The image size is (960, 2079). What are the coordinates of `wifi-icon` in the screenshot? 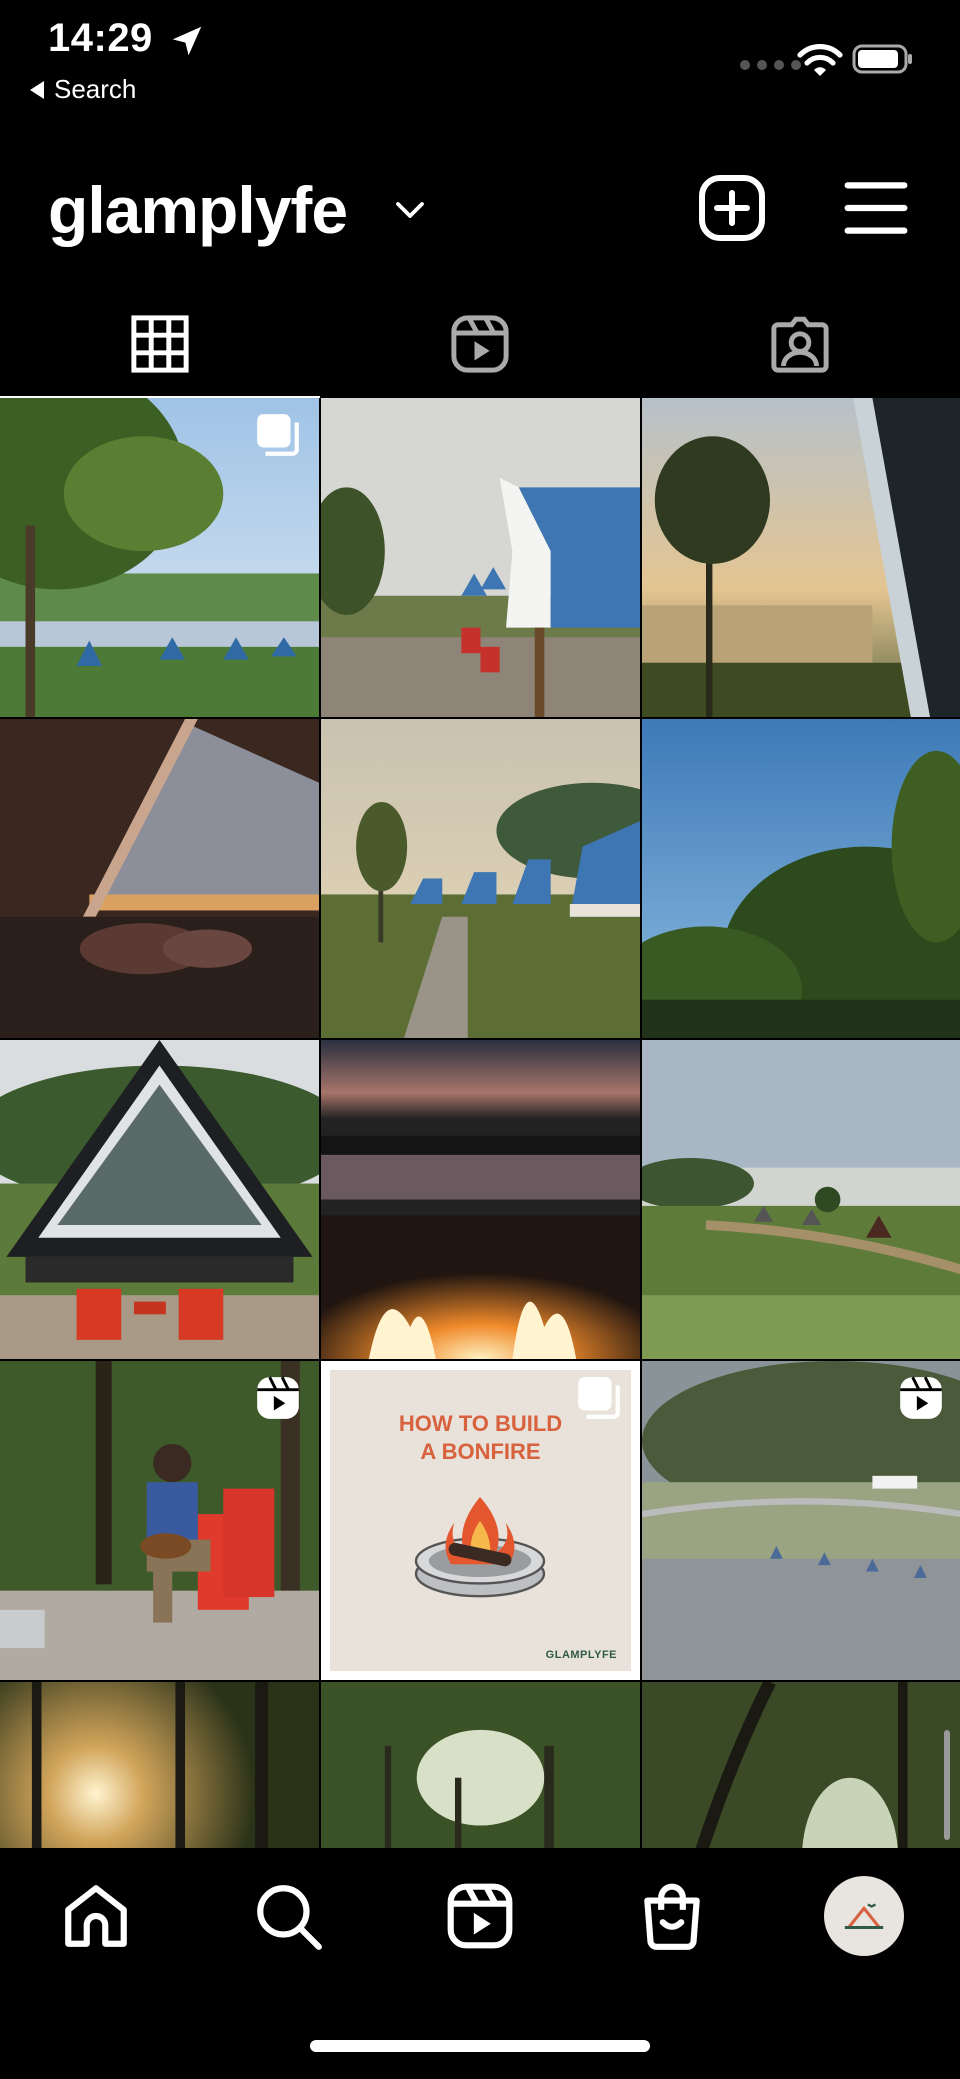 It's located at (820, 60).